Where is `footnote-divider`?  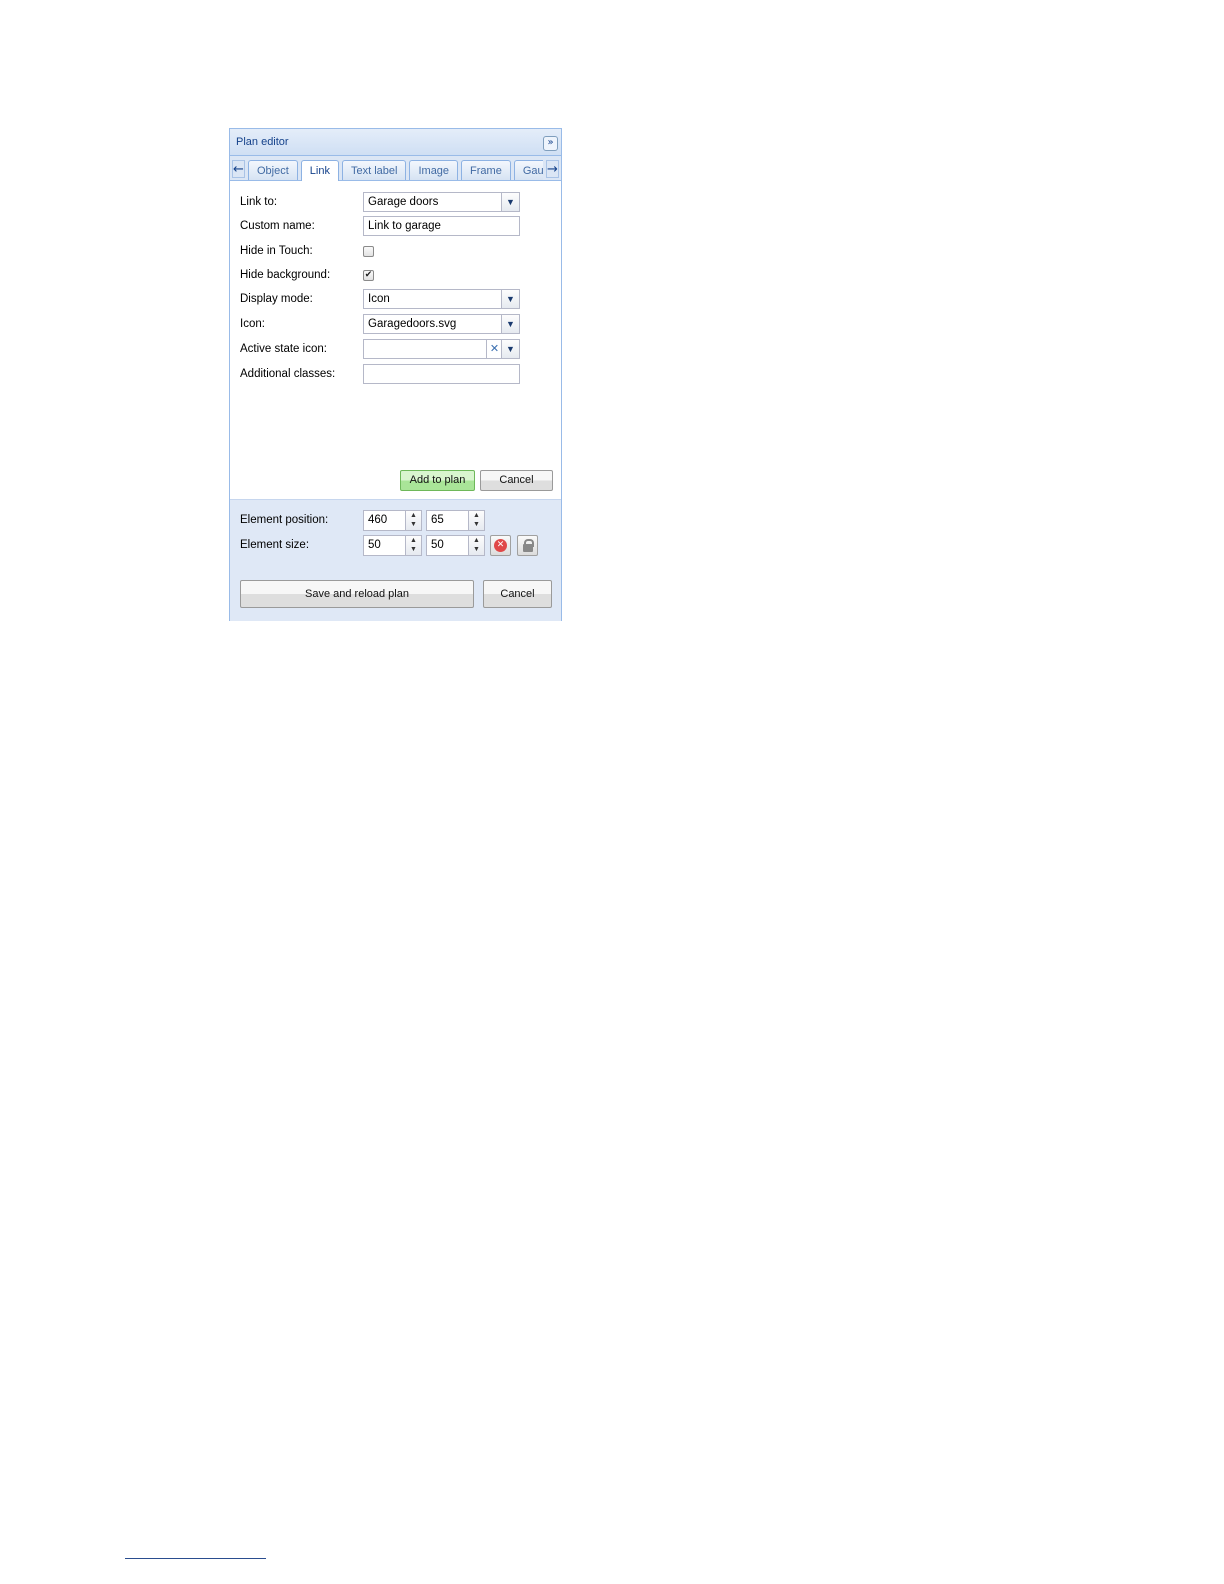 footnote-divider is located at coordinates (195, 1558).